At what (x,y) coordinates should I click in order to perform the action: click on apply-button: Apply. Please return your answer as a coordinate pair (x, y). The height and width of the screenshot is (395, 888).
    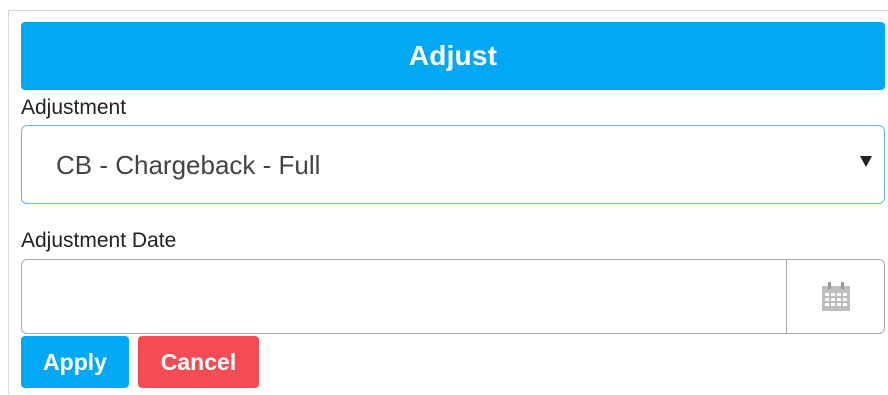
    Looking at the image, I should click on (75, 362).